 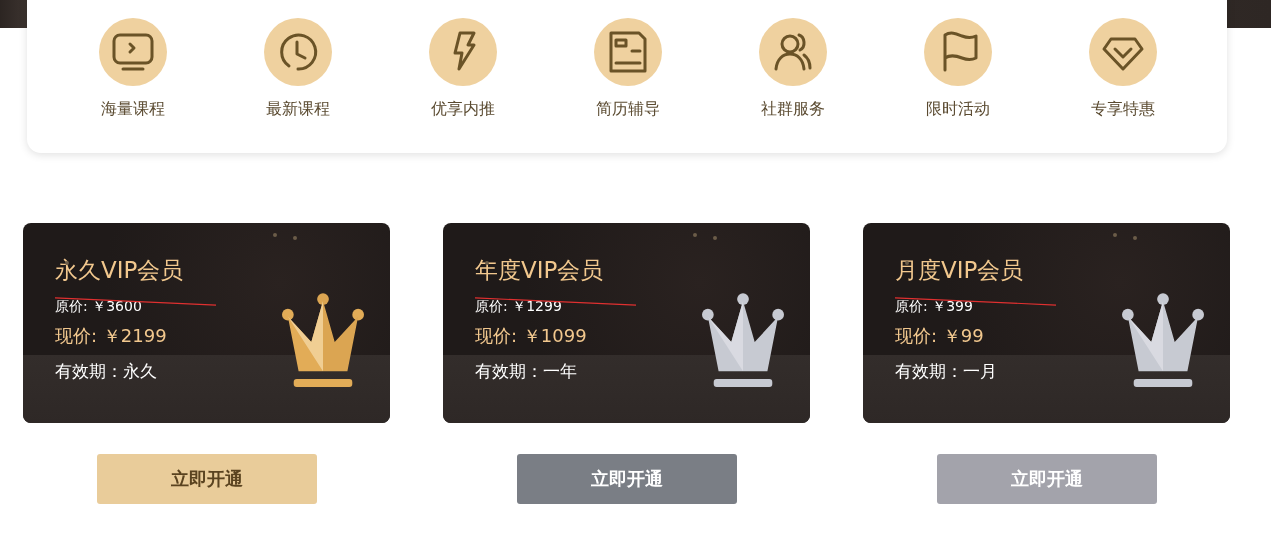 What do you see at coordinates (959, 270) in the screenshot?
I see `plan-title: 月度VIP会员` at bounding box center [959, 270].